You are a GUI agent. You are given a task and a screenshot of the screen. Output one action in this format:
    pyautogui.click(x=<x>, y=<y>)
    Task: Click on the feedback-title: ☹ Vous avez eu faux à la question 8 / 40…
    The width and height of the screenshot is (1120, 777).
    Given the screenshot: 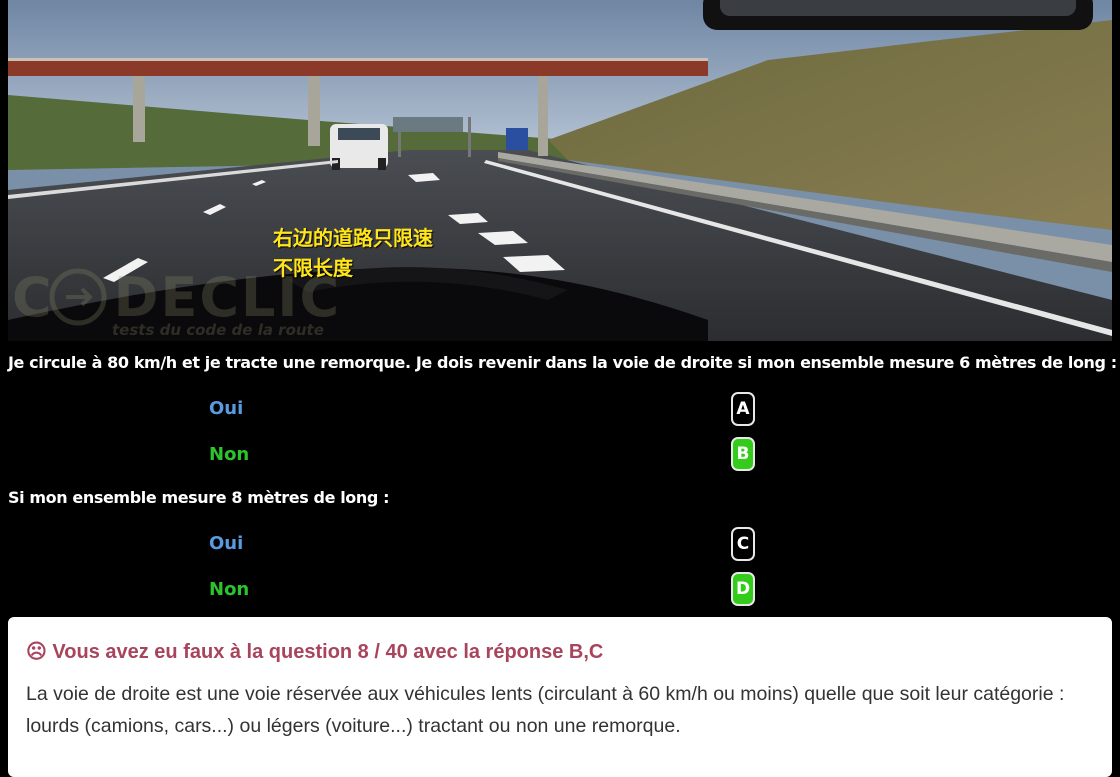 What is the action you would take?
    pyautogui.click(x=315, y=652)
    